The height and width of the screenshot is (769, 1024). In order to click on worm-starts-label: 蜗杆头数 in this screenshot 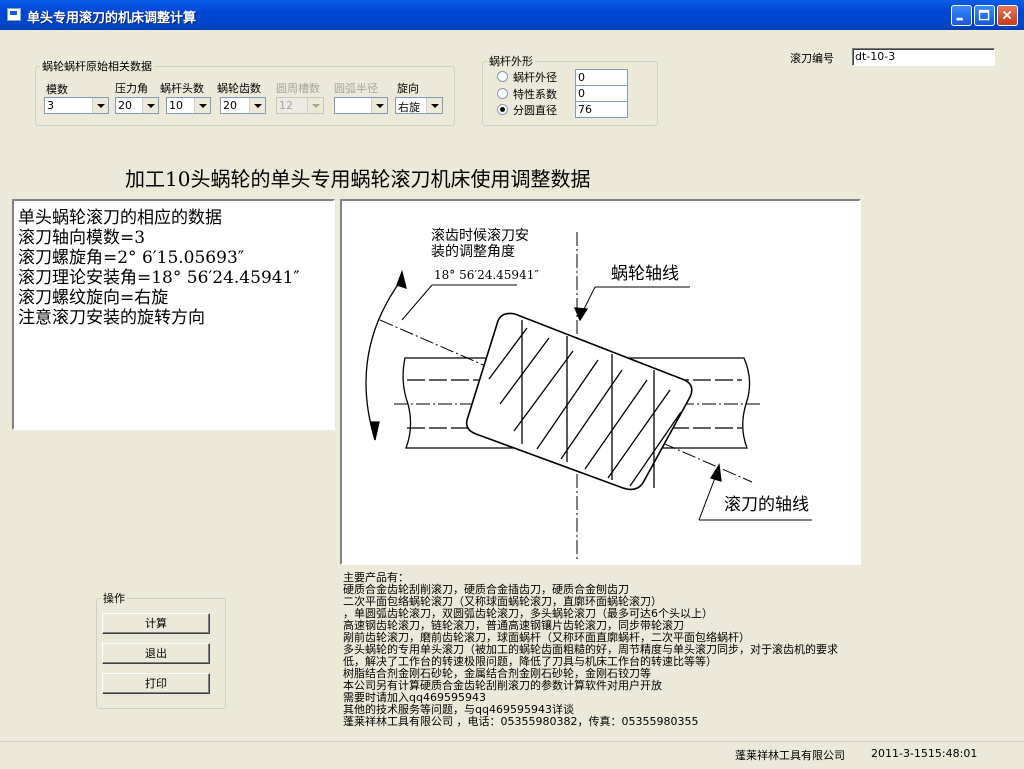, I will do `click(182, 88)`.